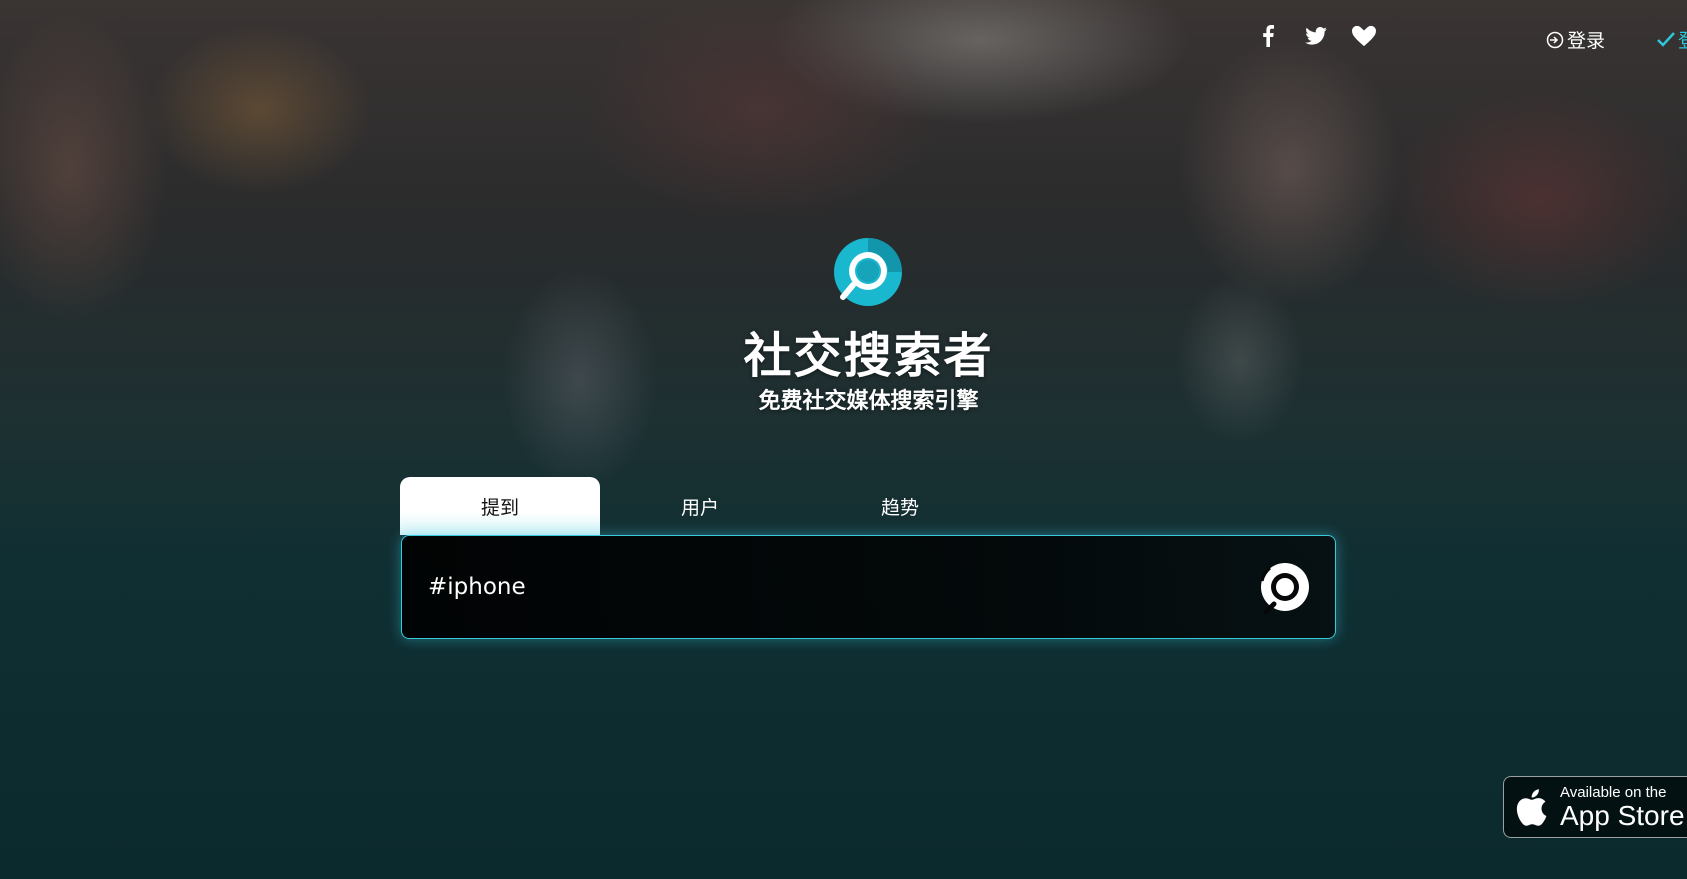 Image resolution: width=1687 pixels, height=879 pixels. What do you see at coordinates (1622, 815) in the screenshot?
I see `app-store-line2: App Store` at bounding box center [1622, 815].